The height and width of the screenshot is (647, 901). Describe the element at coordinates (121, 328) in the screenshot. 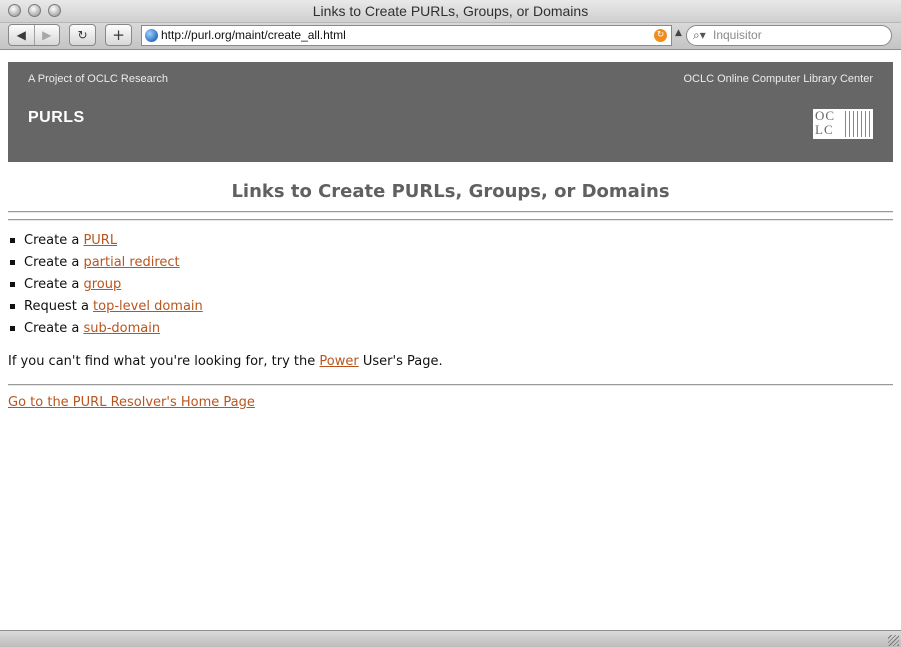

I see `create-sub-domain-link: sub-domain` at that location.